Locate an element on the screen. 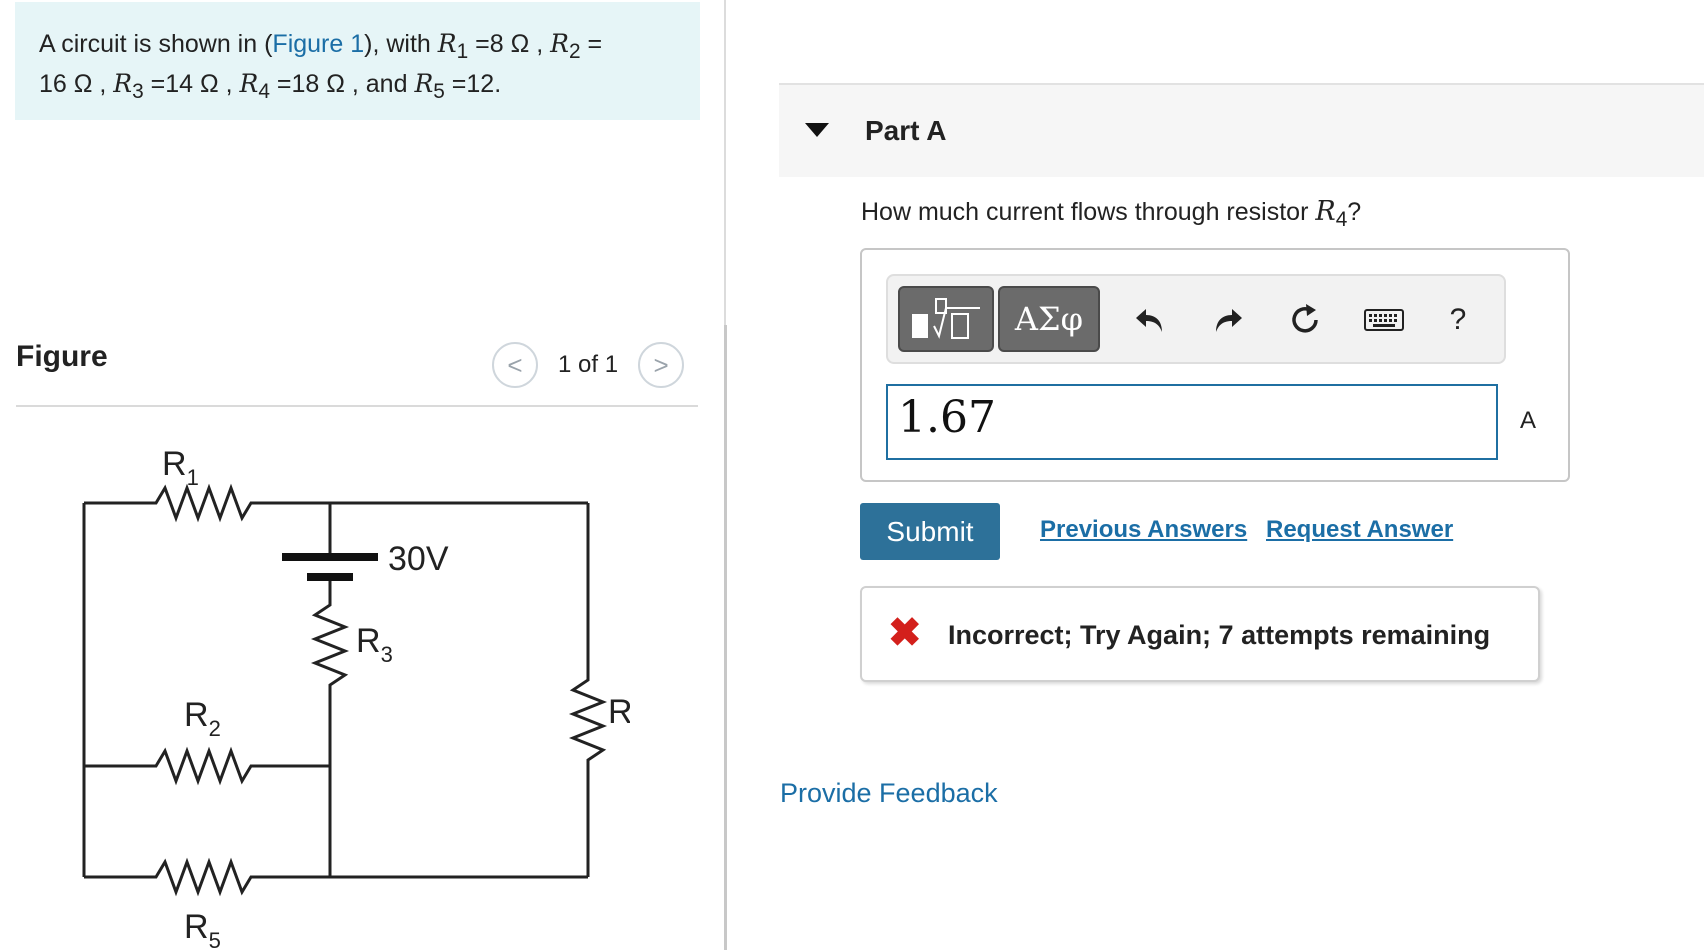 Image resolution: width=1704 pixels, height=950 pixels. r2-value: = is located at coordinates (591, 44).